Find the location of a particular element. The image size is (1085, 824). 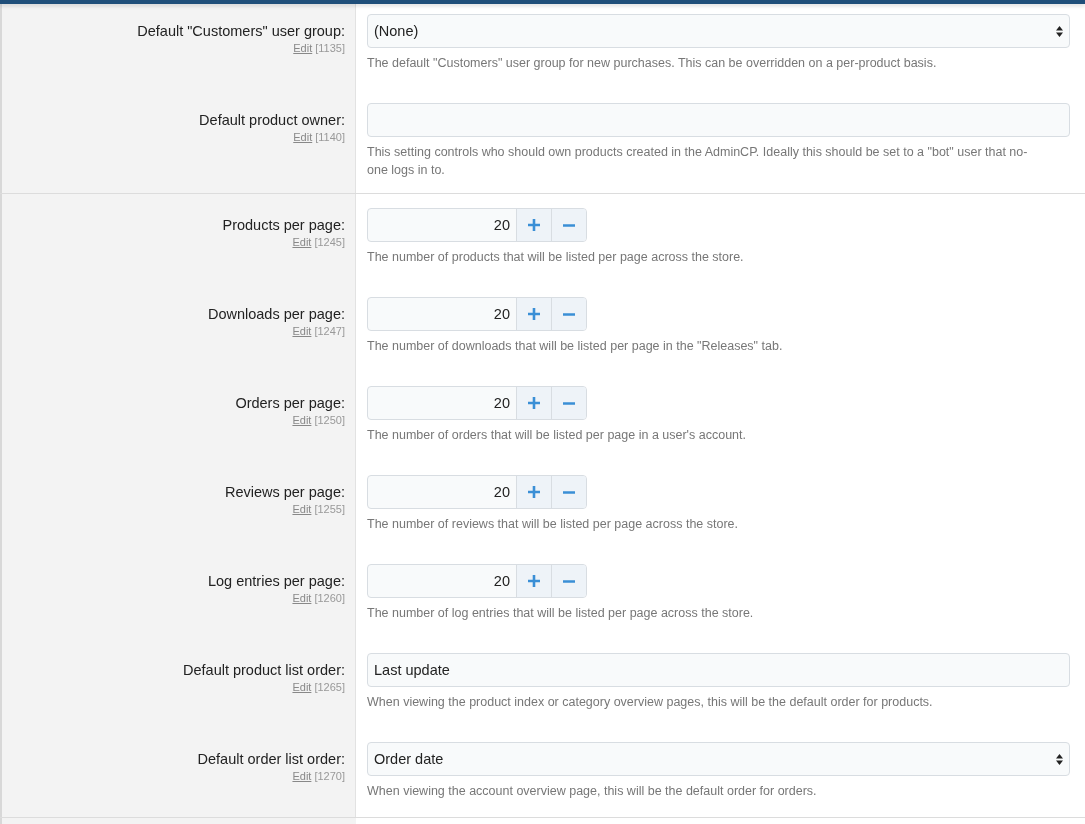

select-field: (None) is located at coordinates (718, 31).